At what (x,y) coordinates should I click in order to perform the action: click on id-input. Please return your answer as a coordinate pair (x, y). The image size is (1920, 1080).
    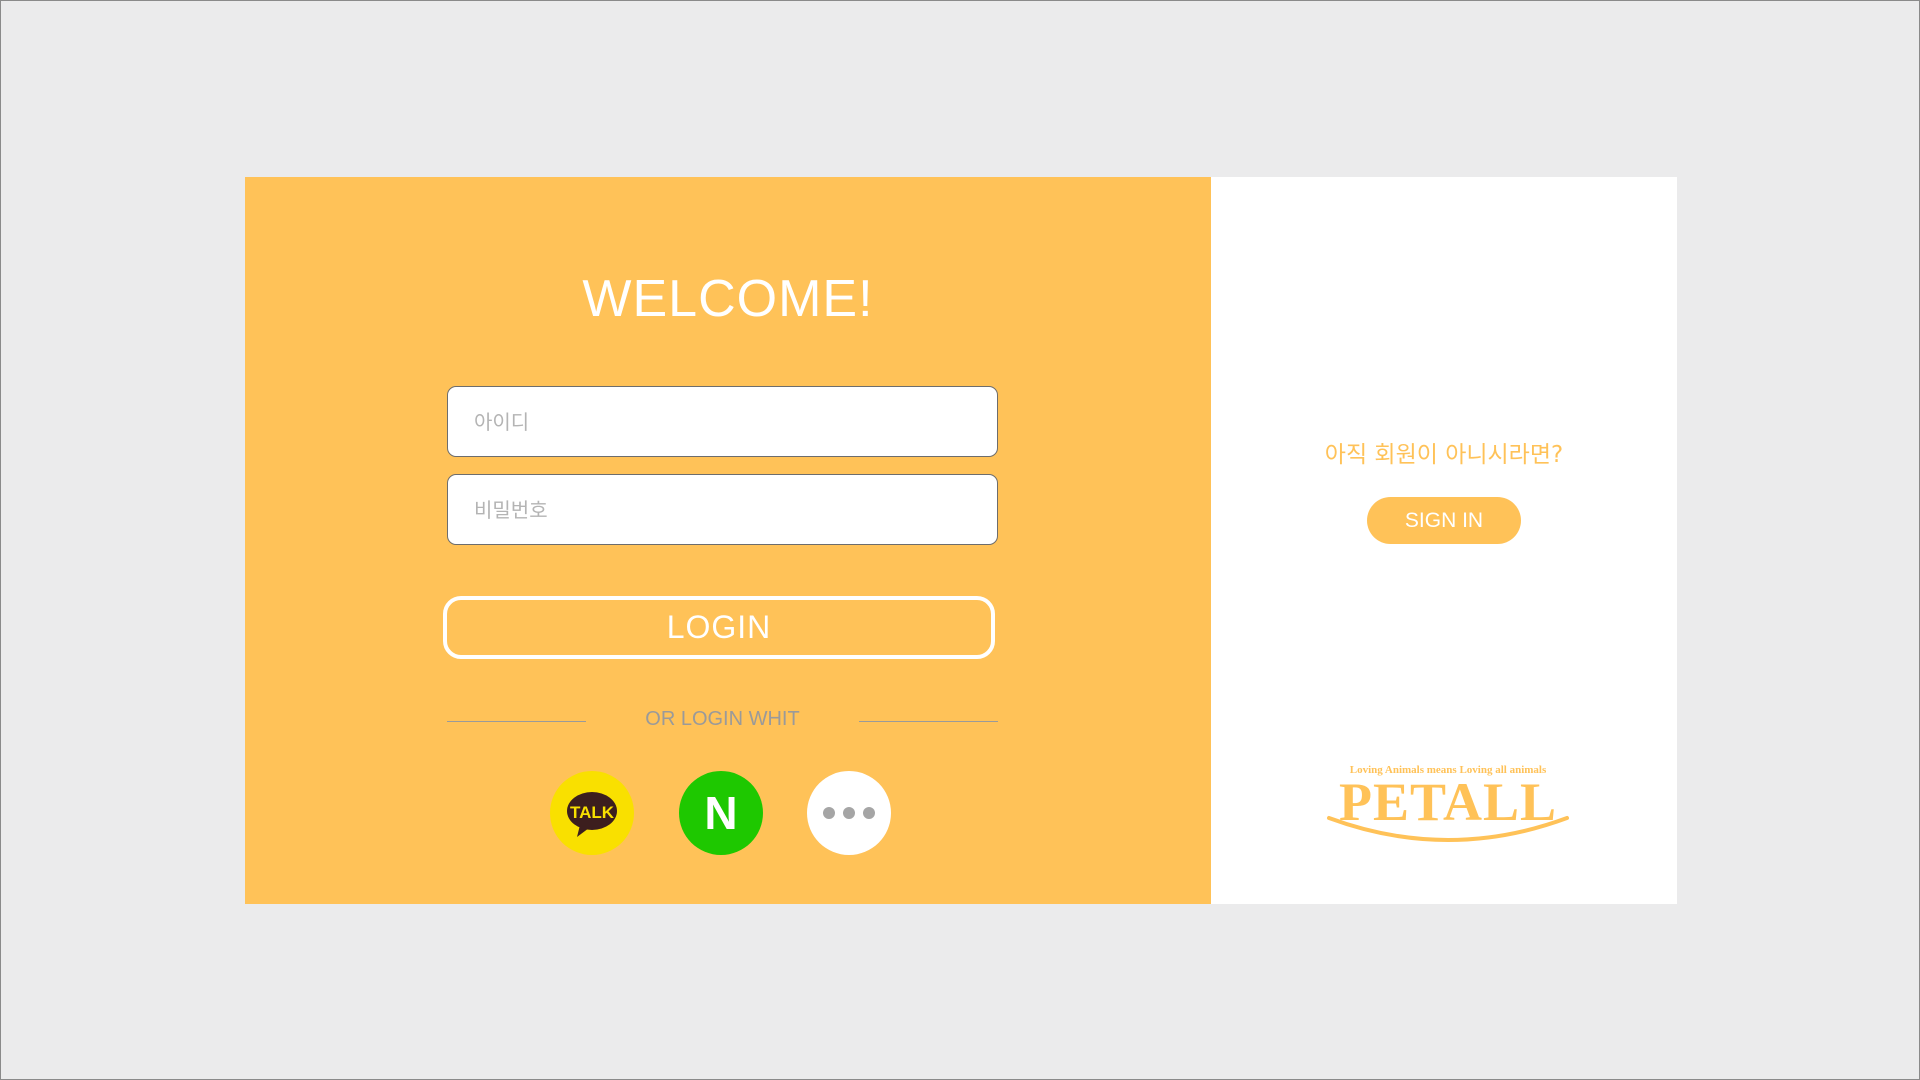
    Looking at the image, I should click on (722, 421).